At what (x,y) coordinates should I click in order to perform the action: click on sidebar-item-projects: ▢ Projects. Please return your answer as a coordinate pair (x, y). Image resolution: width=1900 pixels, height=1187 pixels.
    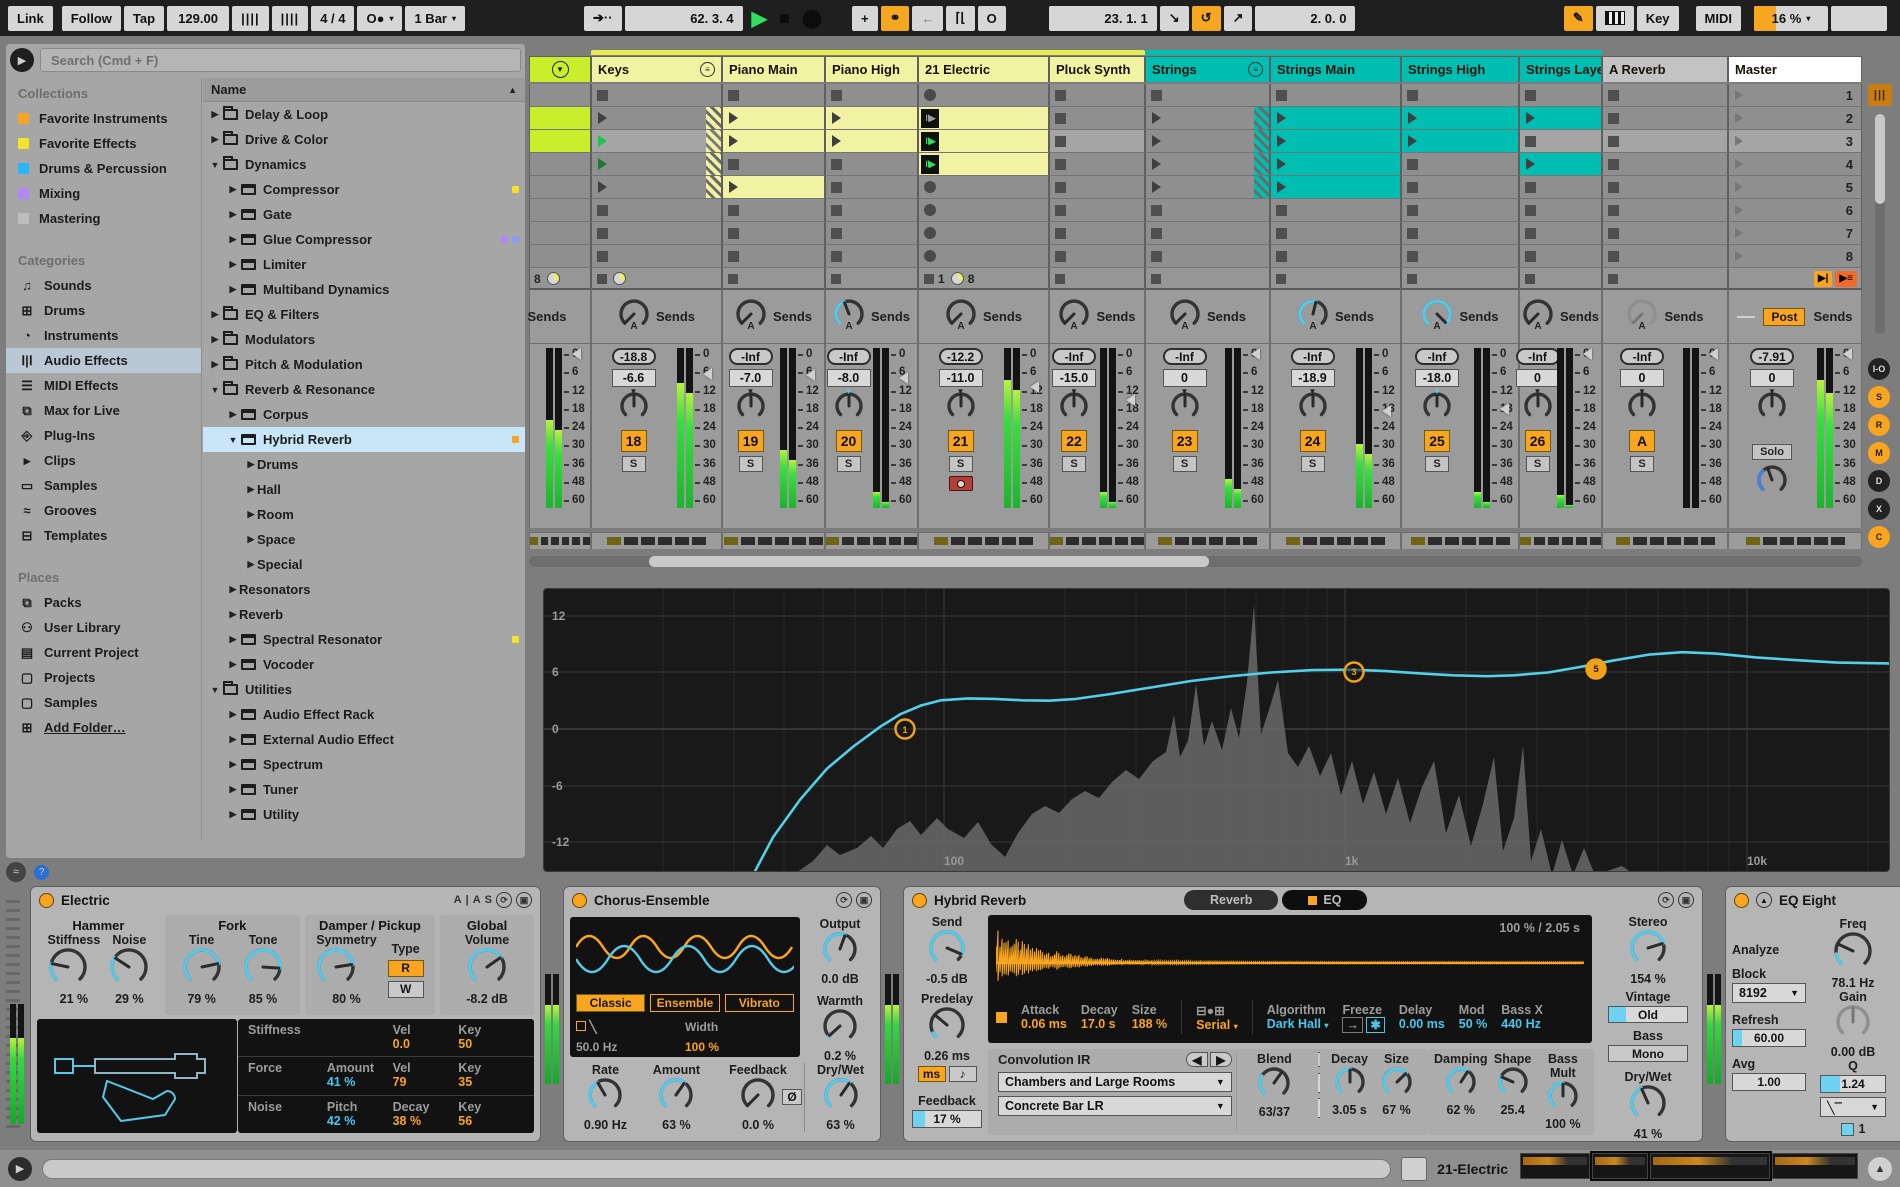
    Looking at the image, I should click on (103, 677).